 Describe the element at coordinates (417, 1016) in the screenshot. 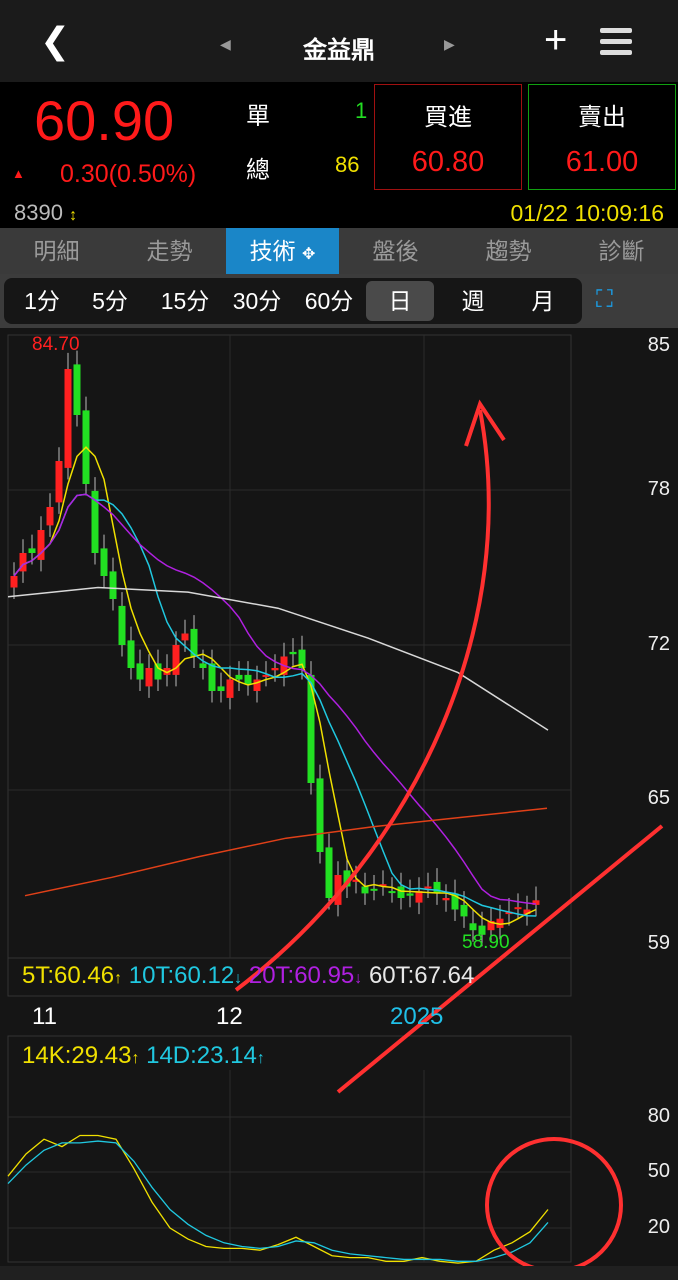

I see `x-label-year: 2025` at that location.